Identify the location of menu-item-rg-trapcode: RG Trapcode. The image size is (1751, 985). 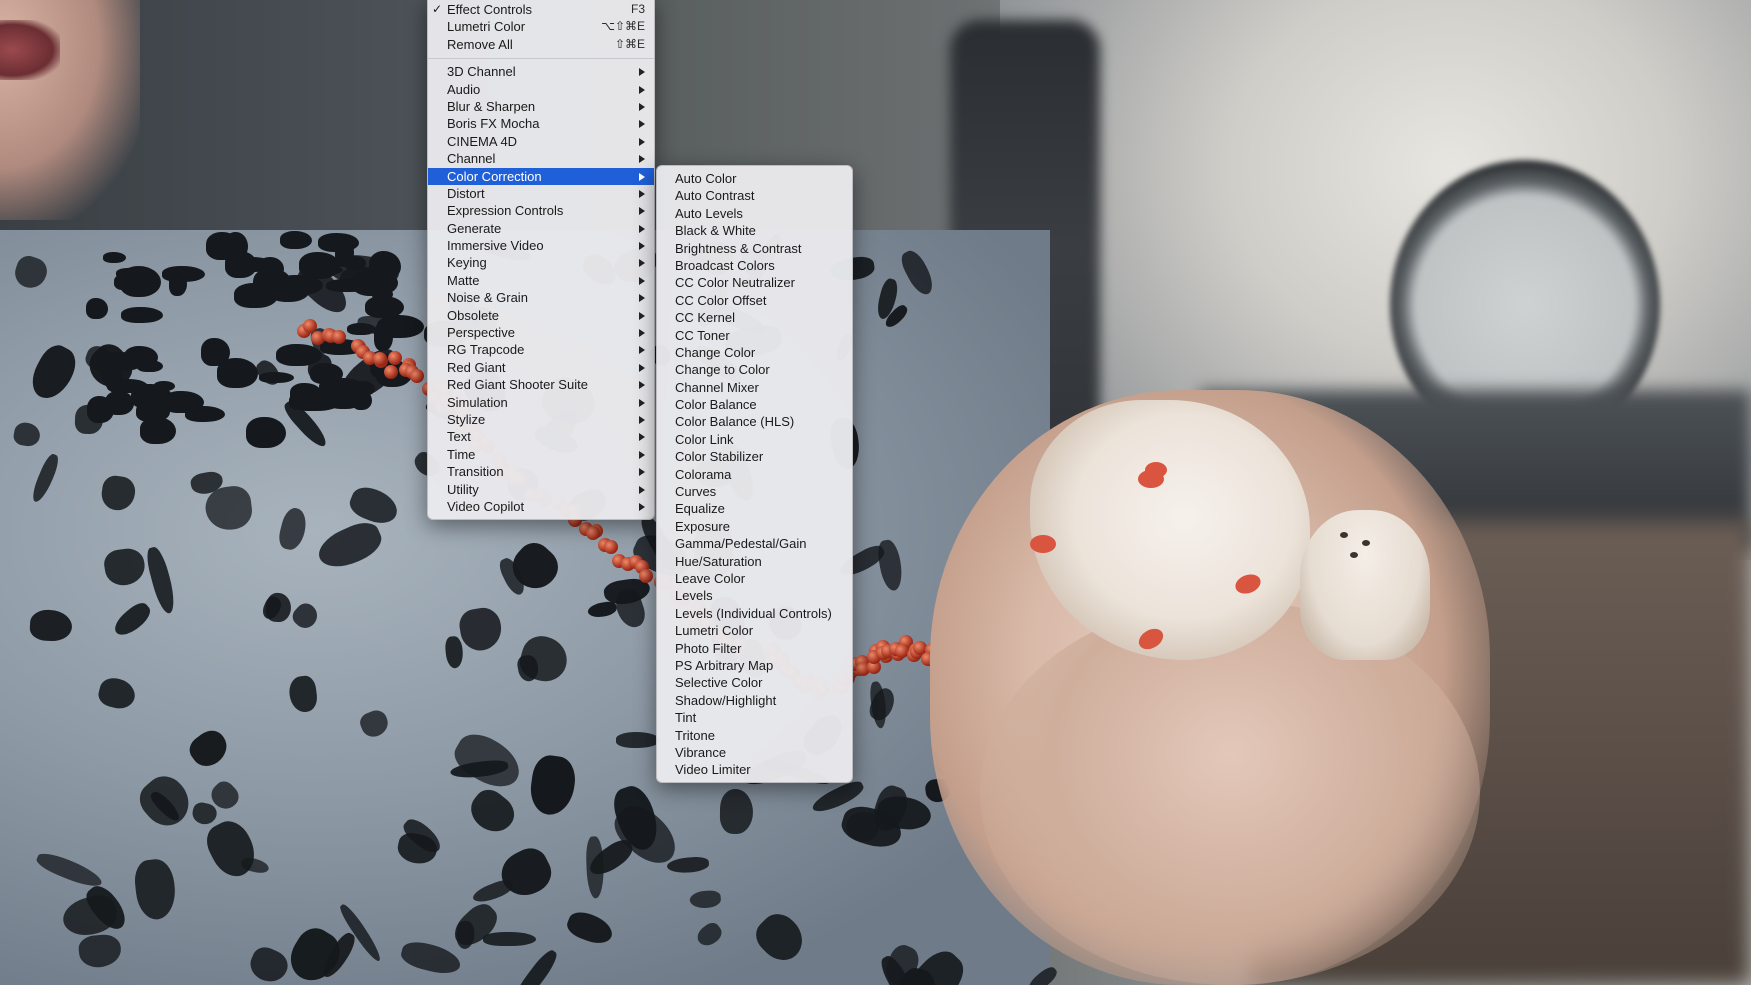
(541, 349).